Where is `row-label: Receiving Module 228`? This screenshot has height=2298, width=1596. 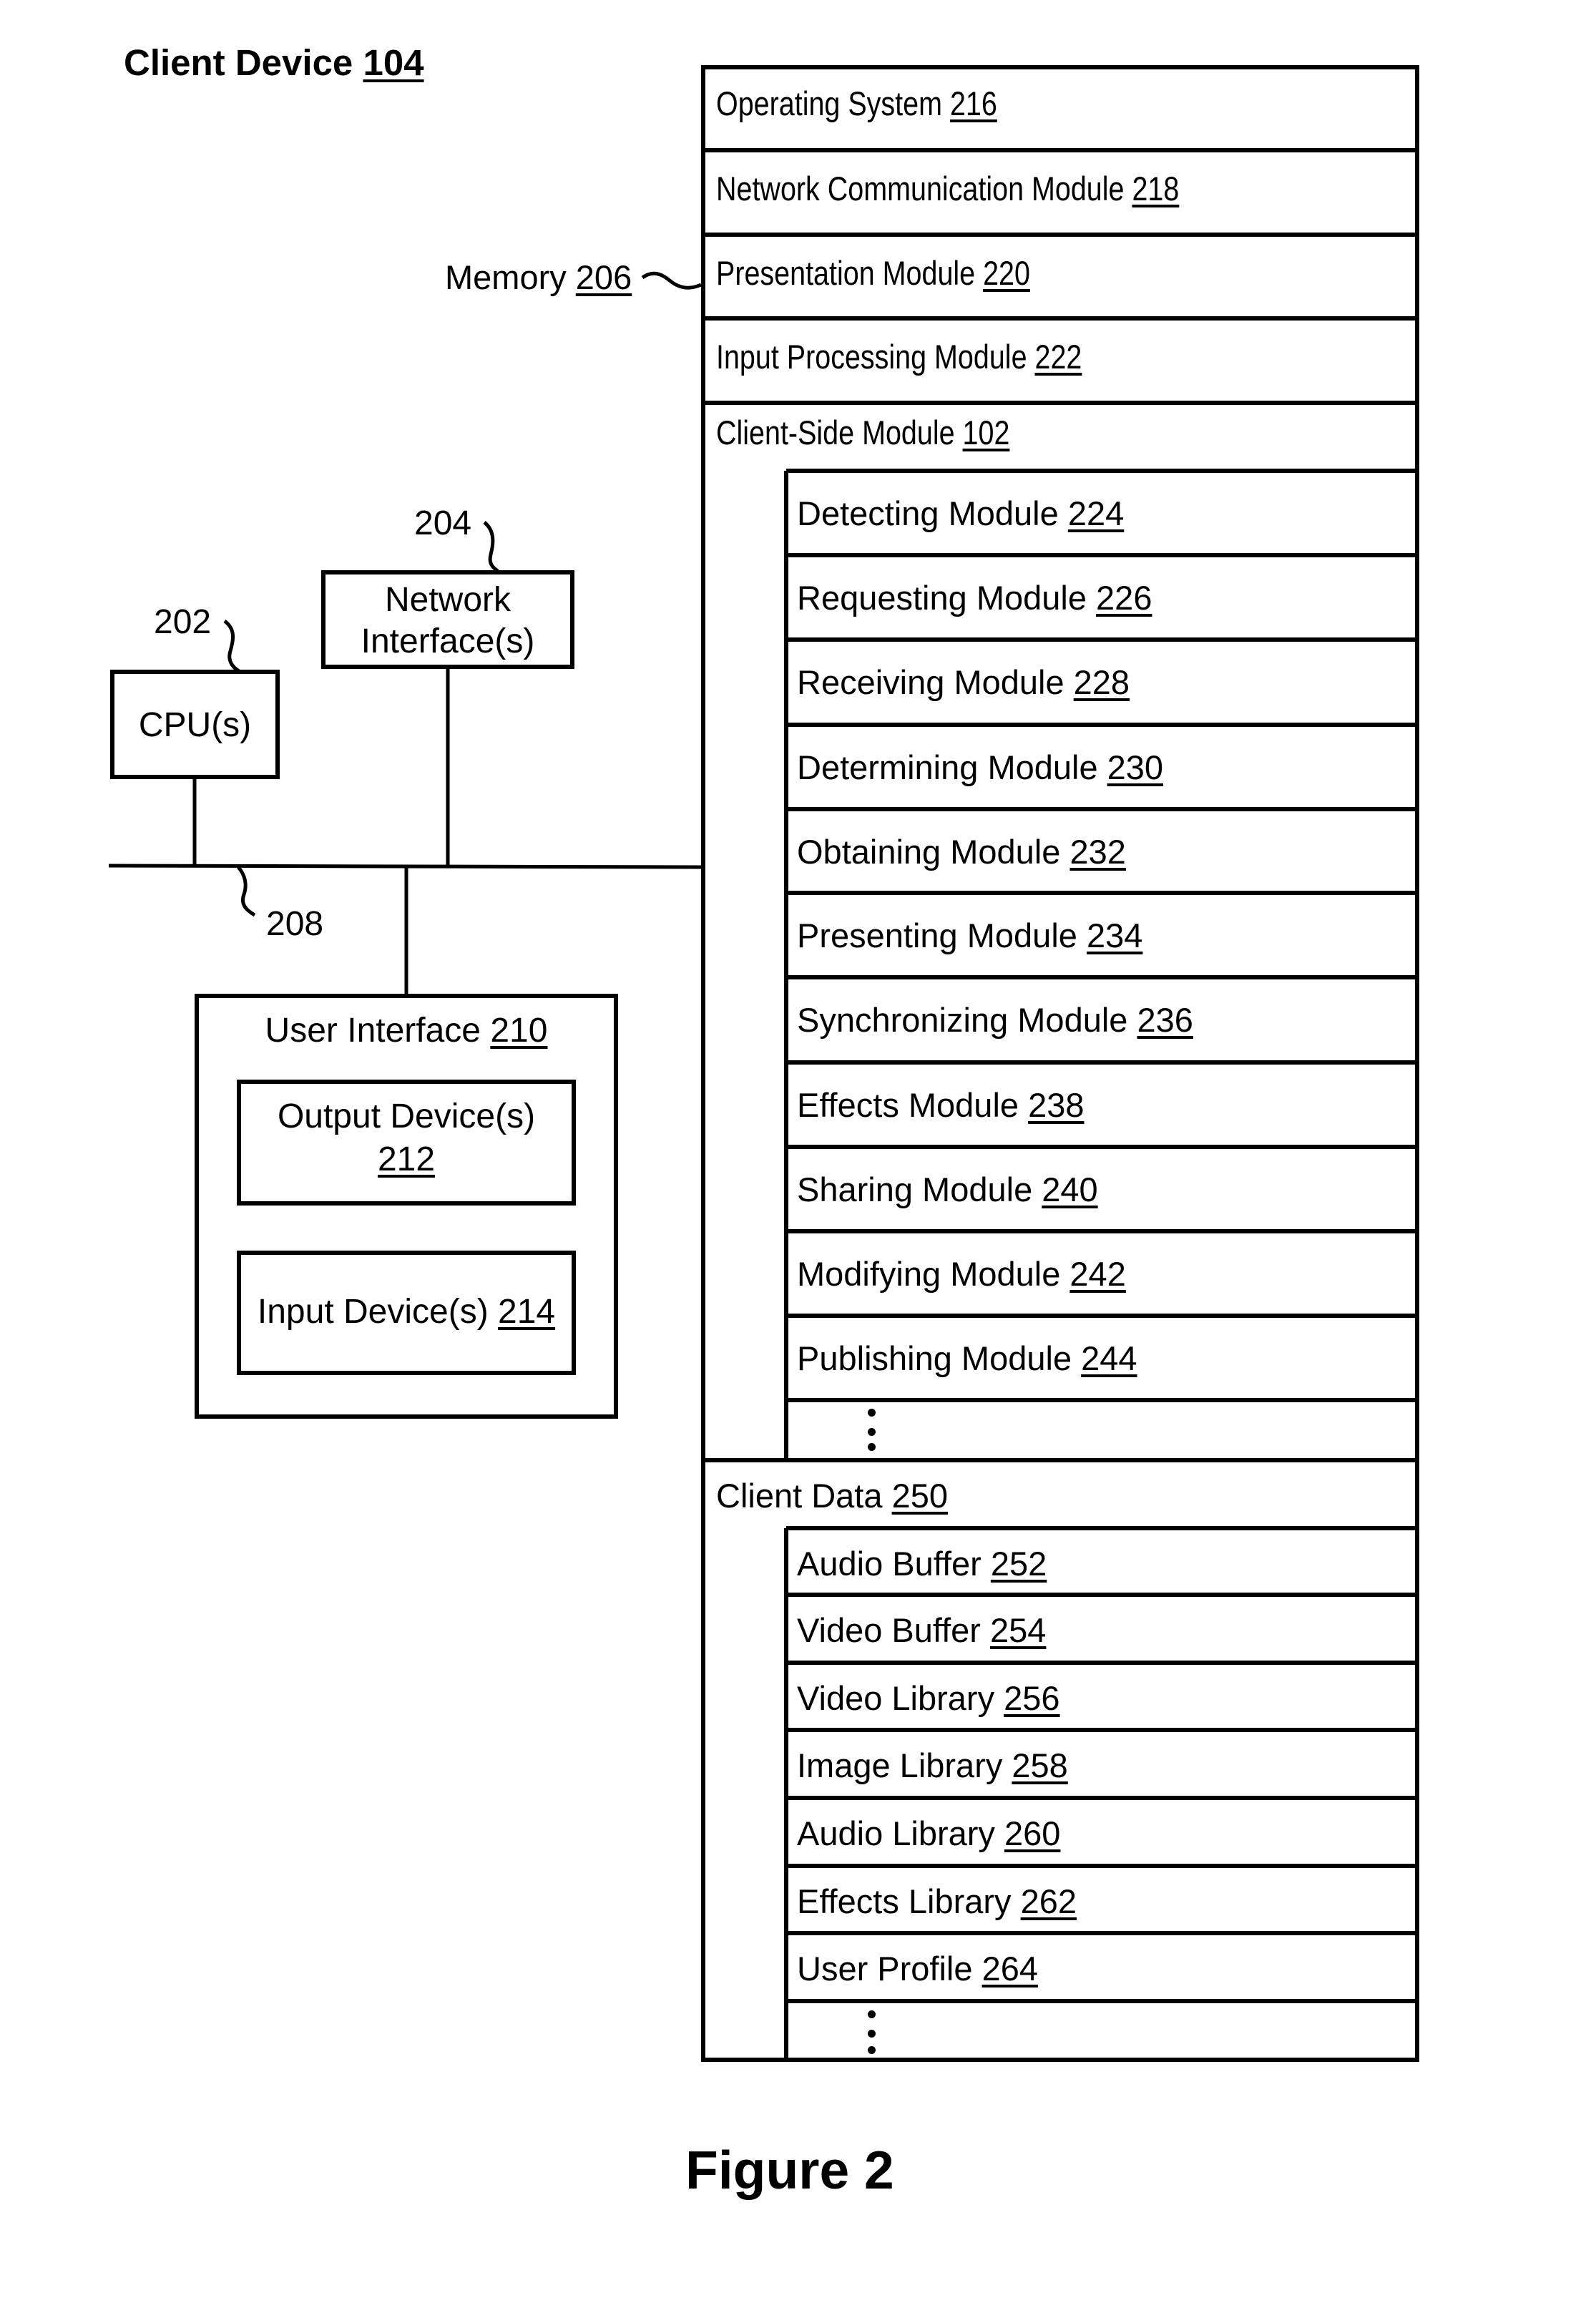
row-label: Receiving Module 228 is located at coordinates (963, 682).